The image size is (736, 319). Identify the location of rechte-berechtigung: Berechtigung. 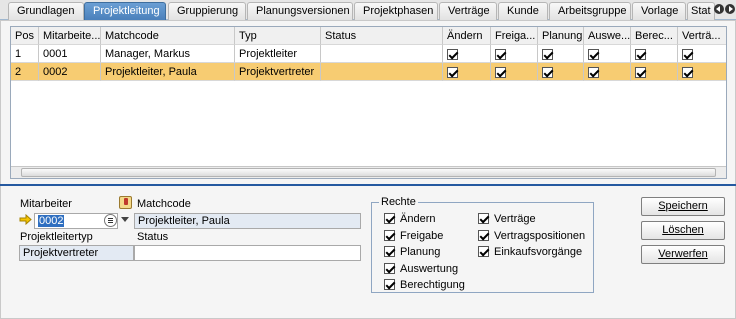
(424, 285).